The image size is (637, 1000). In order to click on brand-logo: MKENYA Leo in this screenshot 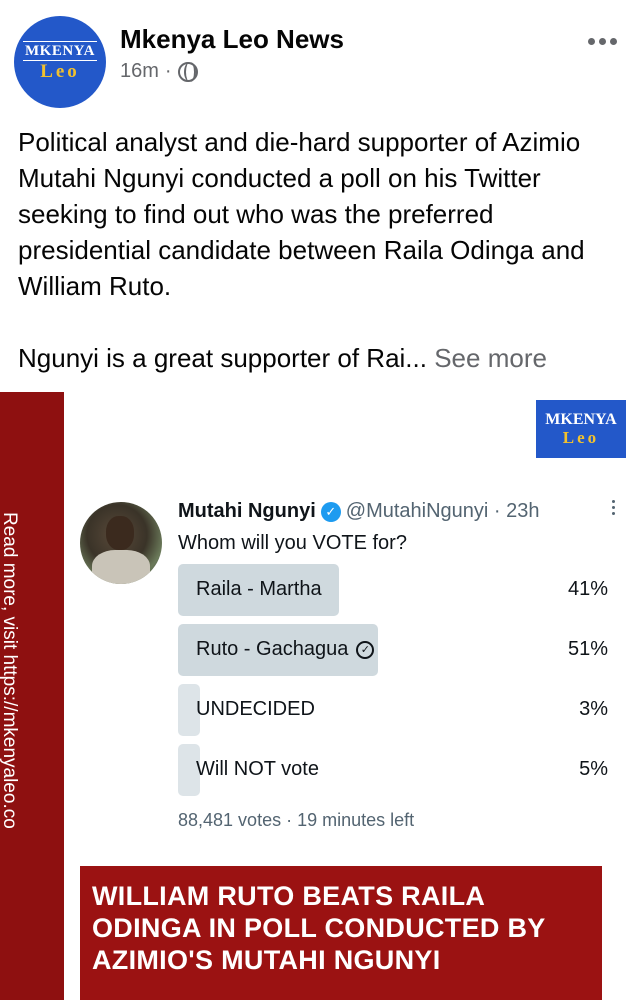, I will do `click(581, 429)`.